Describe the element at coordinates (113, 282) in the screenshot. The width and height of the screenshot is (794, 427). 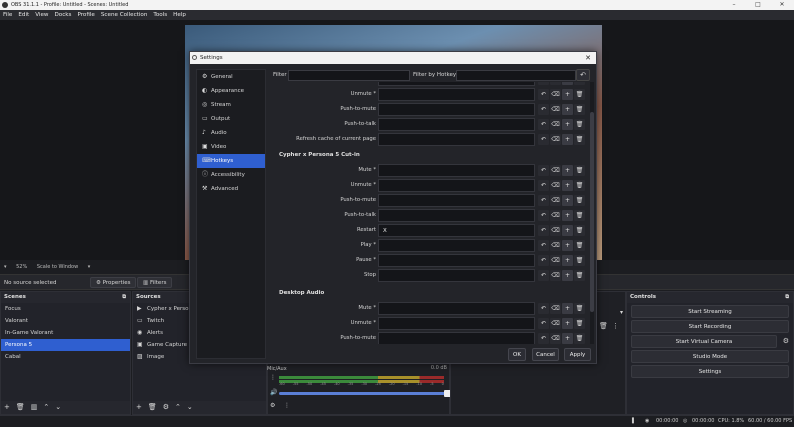
I see `properties-button: ⚙ Properties` at that location.